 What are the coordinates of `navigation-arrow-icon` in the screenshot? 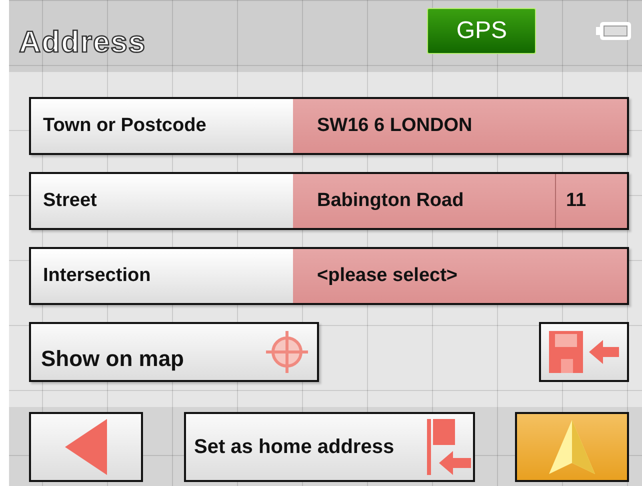 It's located at (572, 447).